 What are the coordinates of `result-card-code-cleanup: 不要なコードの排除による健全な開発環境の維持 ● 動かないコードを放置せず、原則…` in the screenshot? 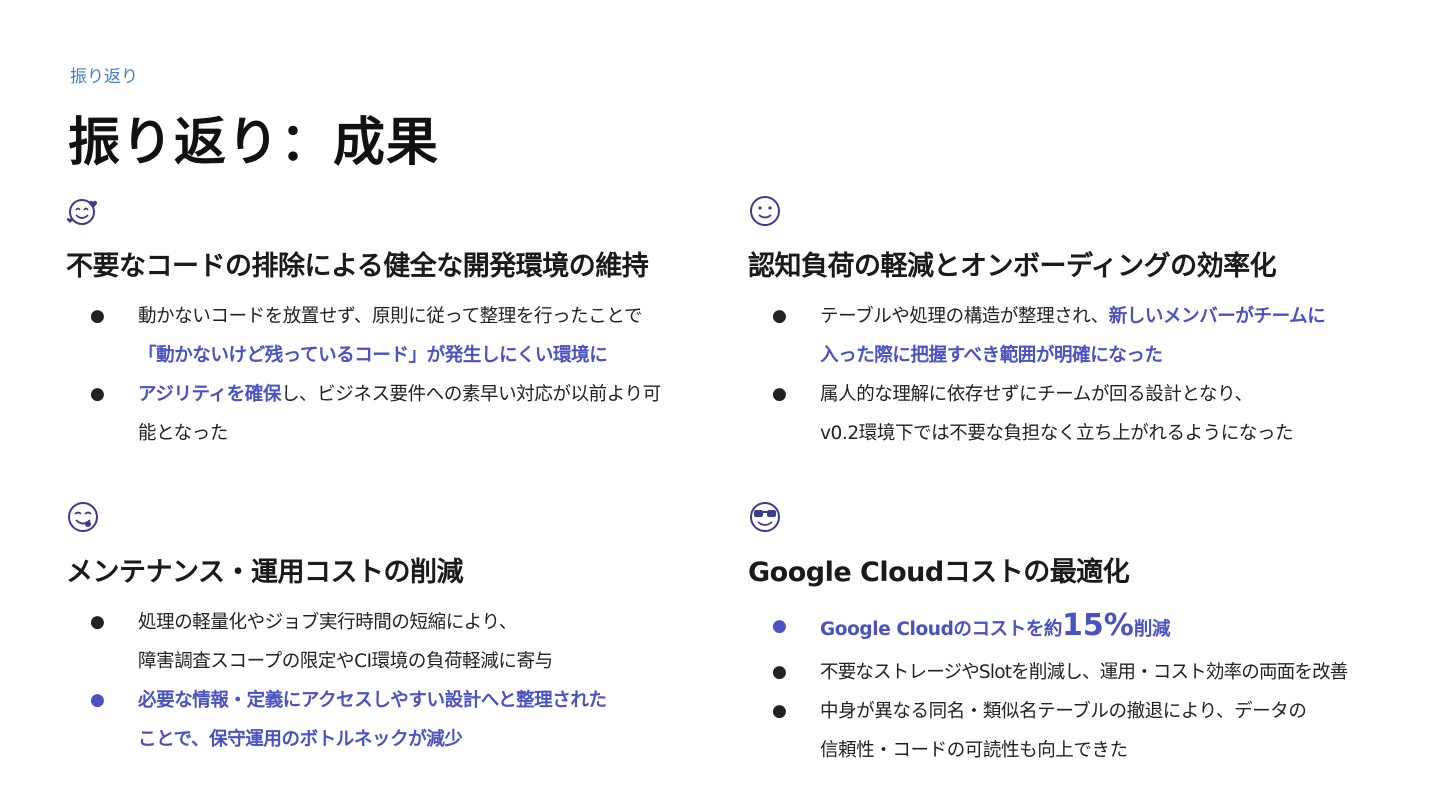 It's located at (391, 323).